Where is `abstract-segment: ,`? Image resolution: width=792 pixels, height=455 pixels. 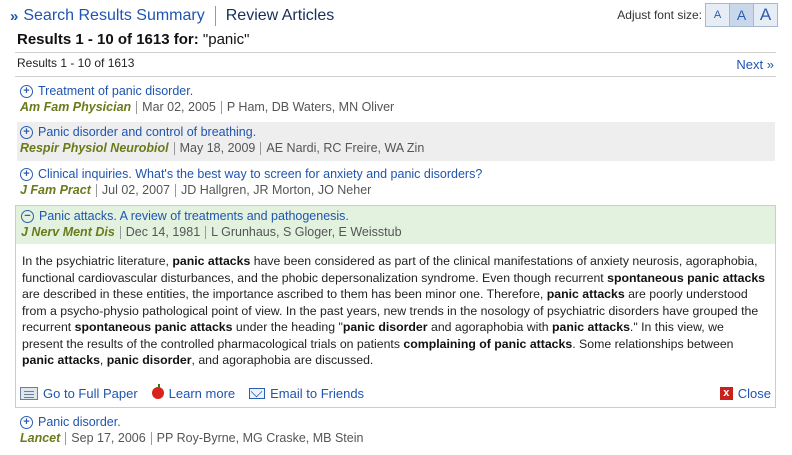 abstract-segment: , is located at coordinates (103, 360).